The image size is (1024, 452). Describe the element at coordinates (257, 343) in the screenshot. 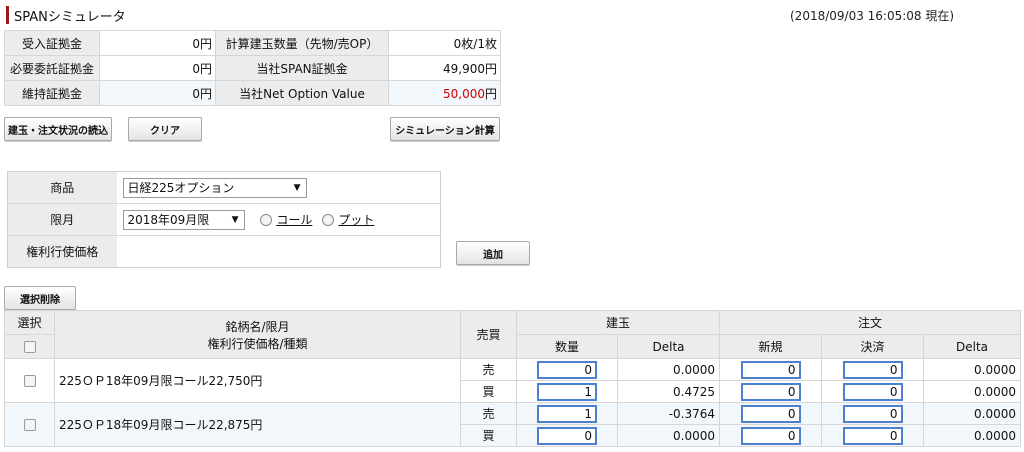

I see `name-header-line2: 権利行使価格/種類` at that location.